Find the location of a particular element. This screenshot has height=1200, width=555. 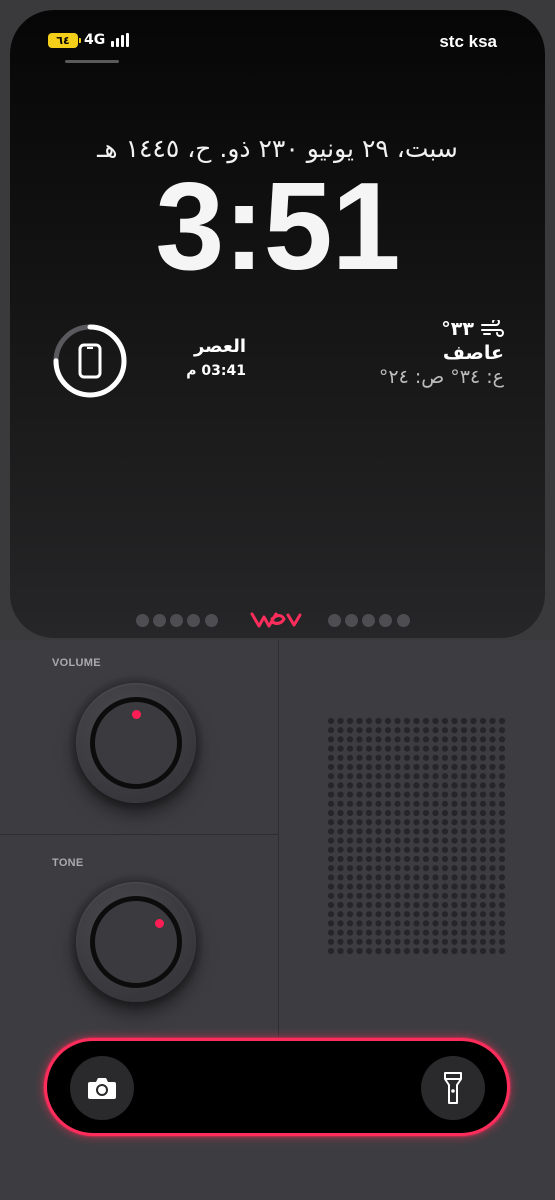

flashlight-button is located at coordinates (453, 1088).